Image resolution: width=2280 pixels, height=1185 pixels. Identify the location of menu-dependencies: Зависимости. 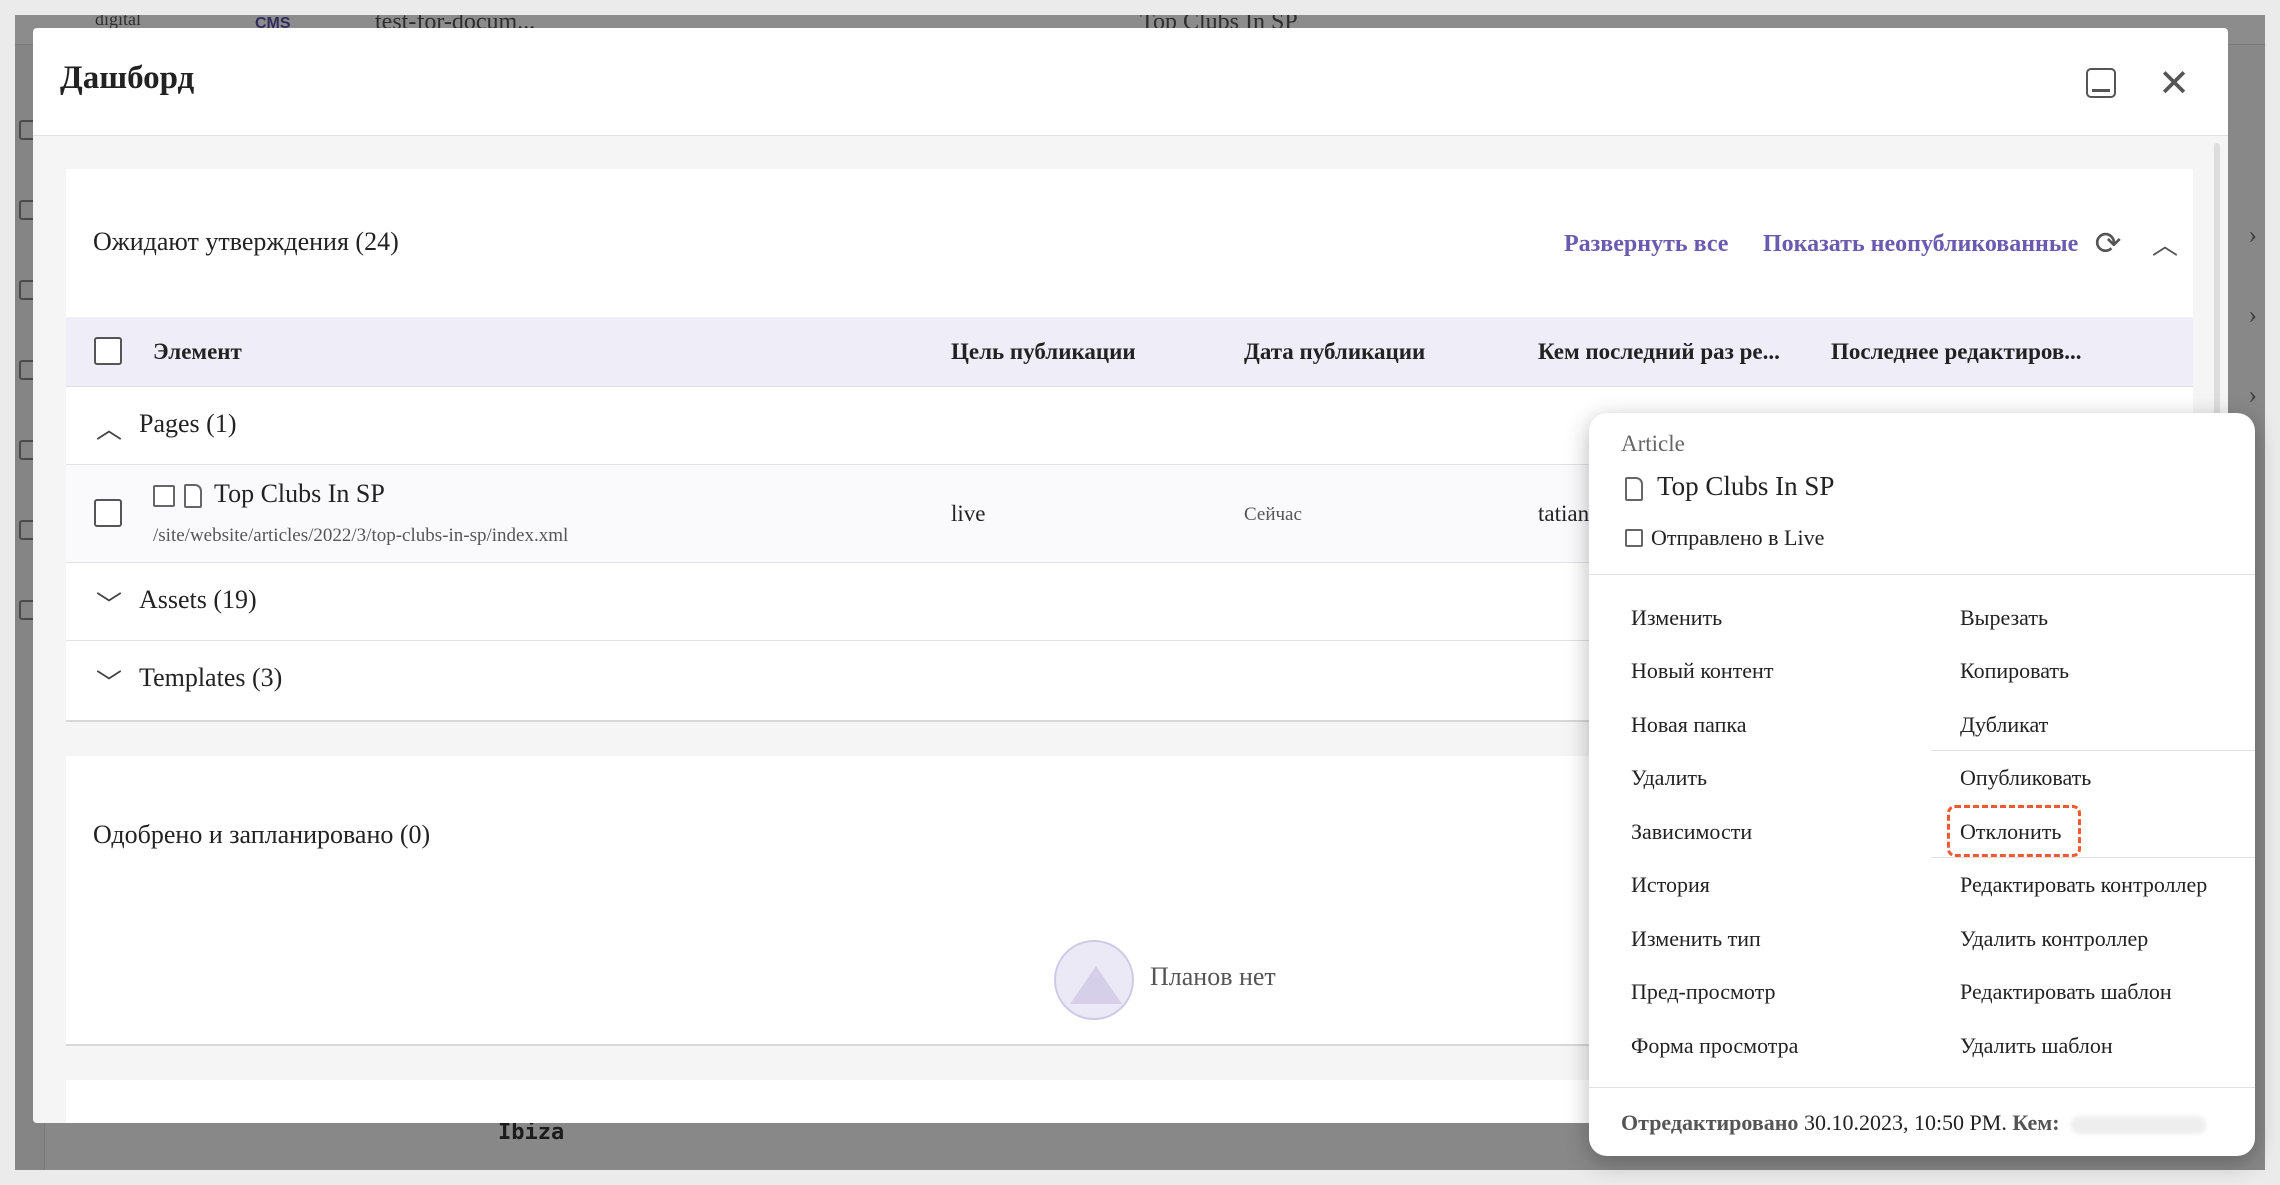
(1691, 832).